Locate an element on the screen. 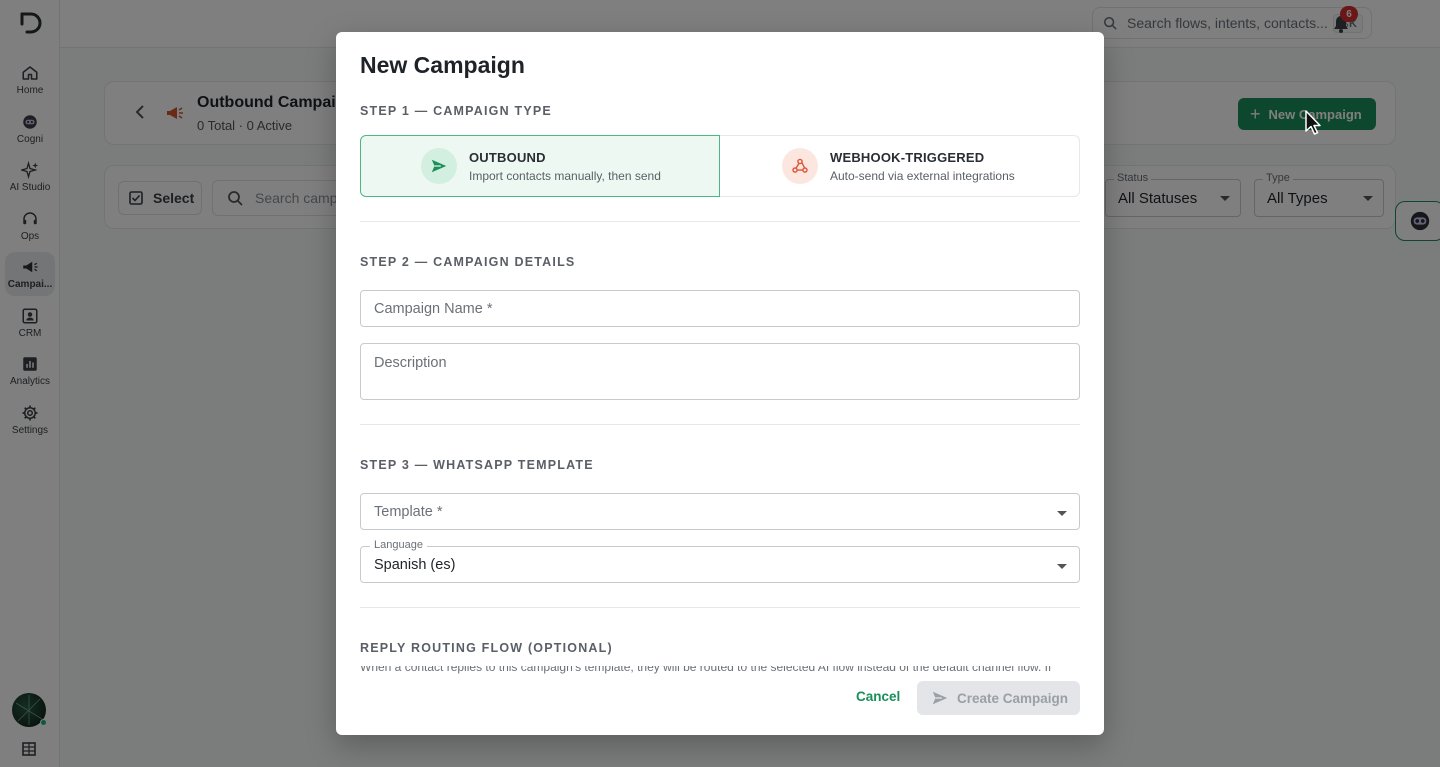  webhook-icon is located at coordinates (800, 166).